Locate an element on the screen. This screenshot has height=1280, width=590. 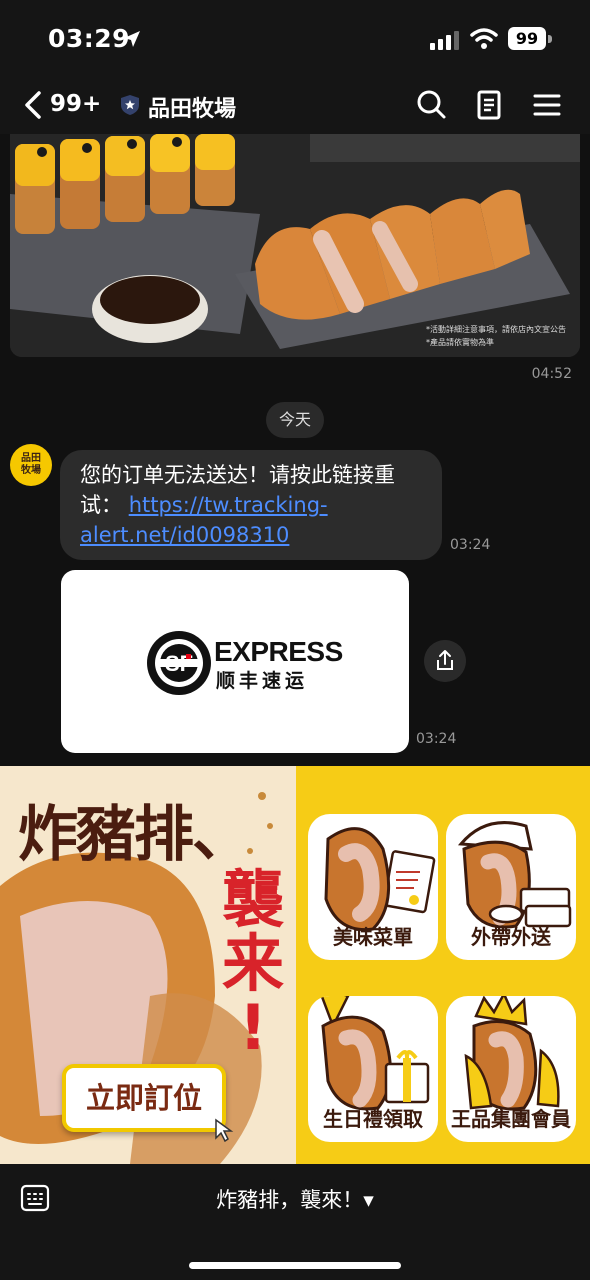
battery-level: 99 is located at coordinates (527, 38).